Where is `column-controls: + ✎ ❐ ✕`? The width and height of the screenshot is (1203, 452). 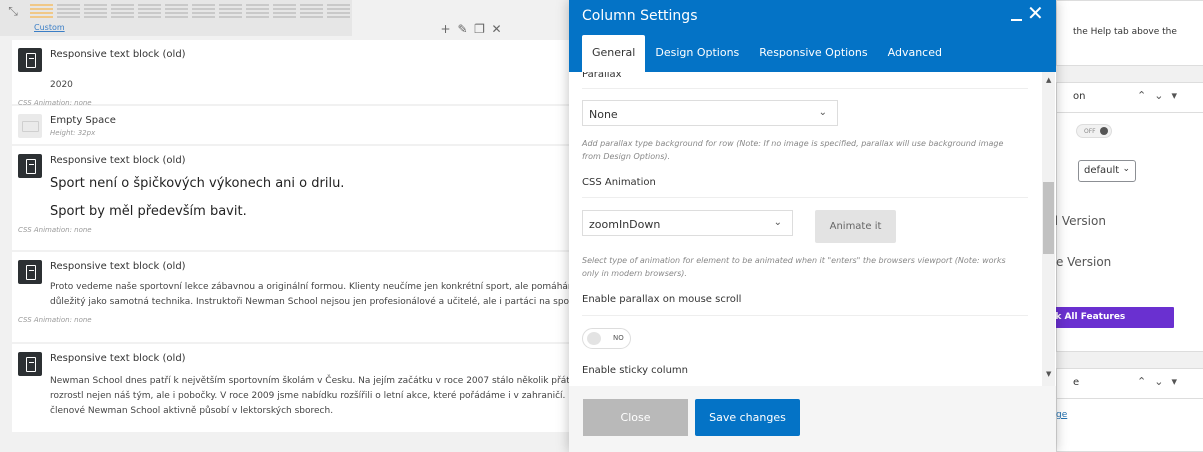
column-controls: + ✎ ❐ ✕ is located at coordinates (471, 29).